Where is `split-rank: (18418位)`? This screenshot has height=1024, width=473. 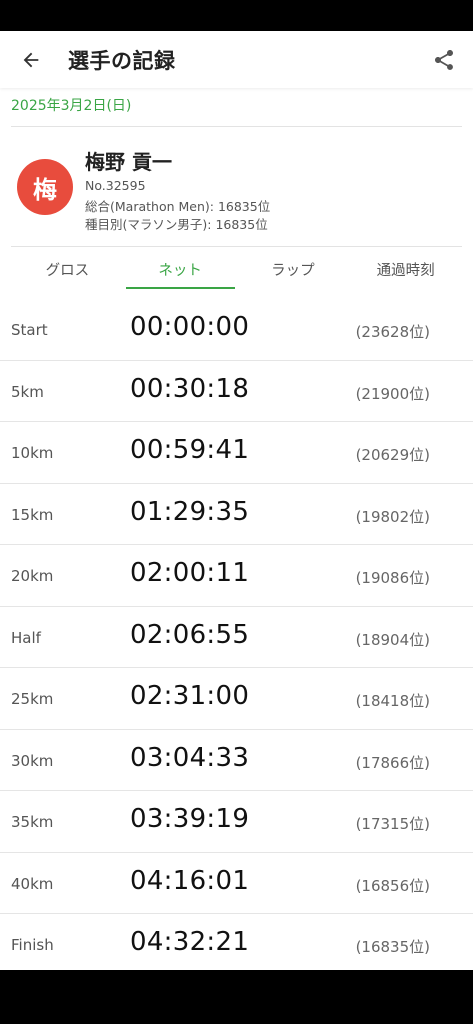 split-rank: (18418位) is located at coordinates (392, 701).